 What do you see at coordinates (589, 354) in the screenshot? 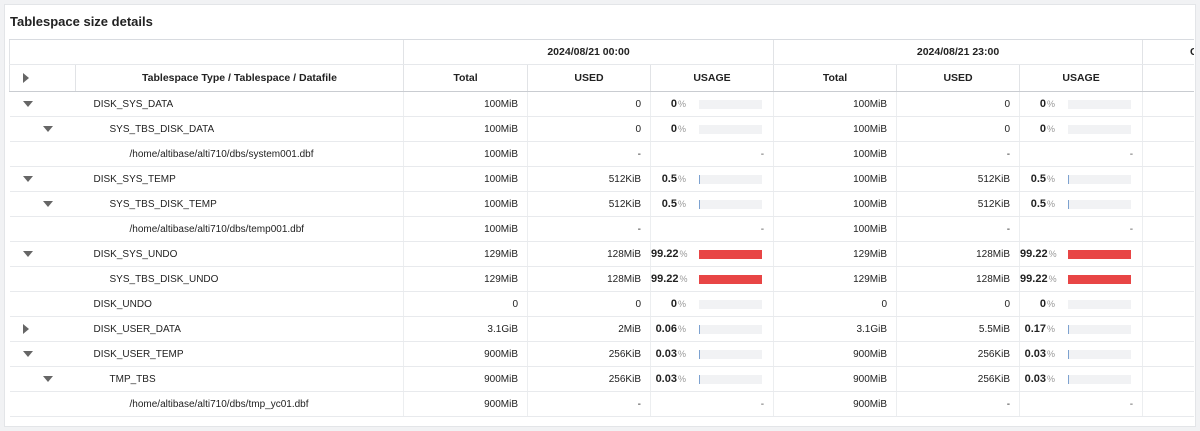
I see `cell-used-1: 256KiB` at bounding box center [589, 354].